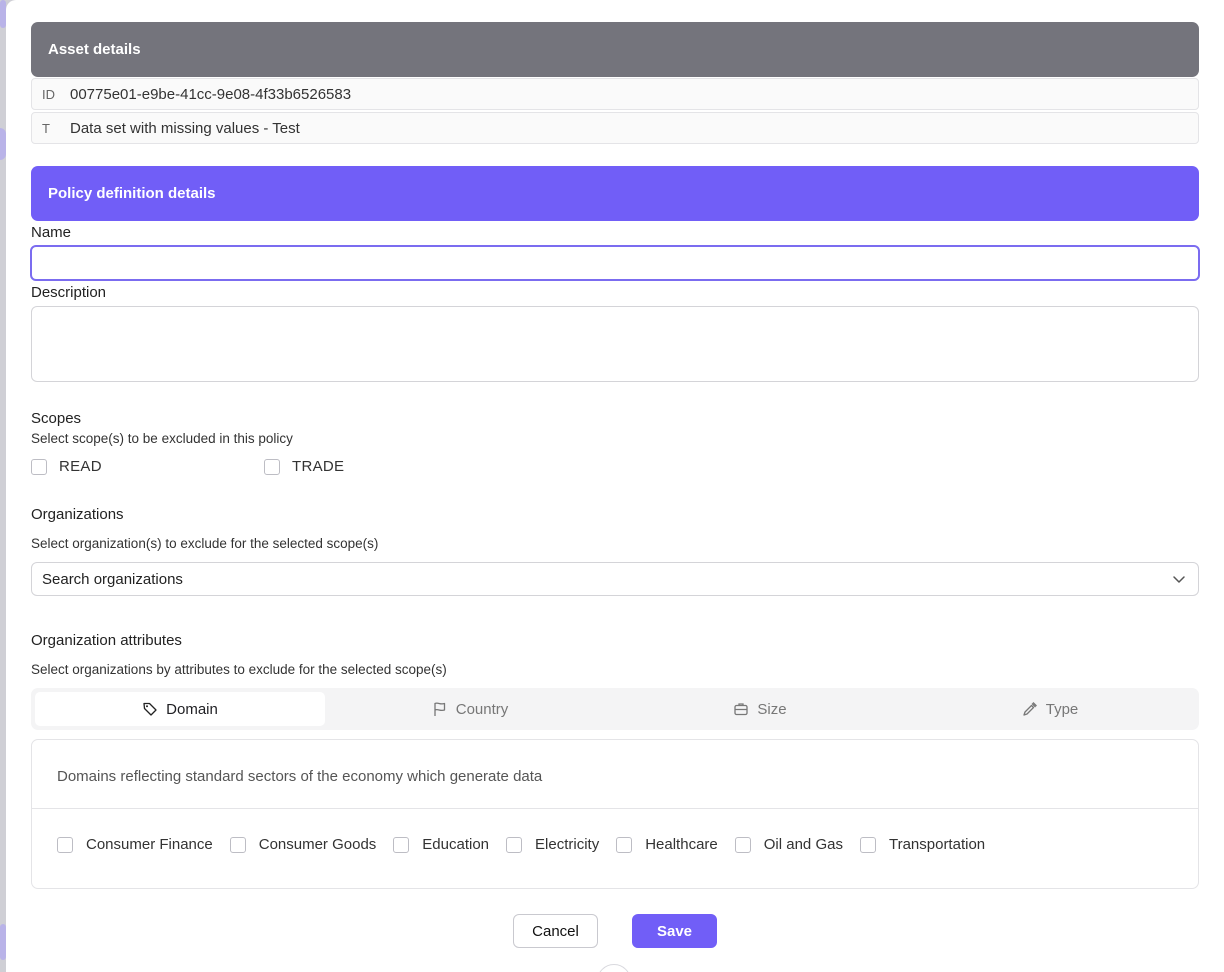 This screenshot has width=1224, height=972. I want to click on scope-read-label: READ, so click(80, 466).